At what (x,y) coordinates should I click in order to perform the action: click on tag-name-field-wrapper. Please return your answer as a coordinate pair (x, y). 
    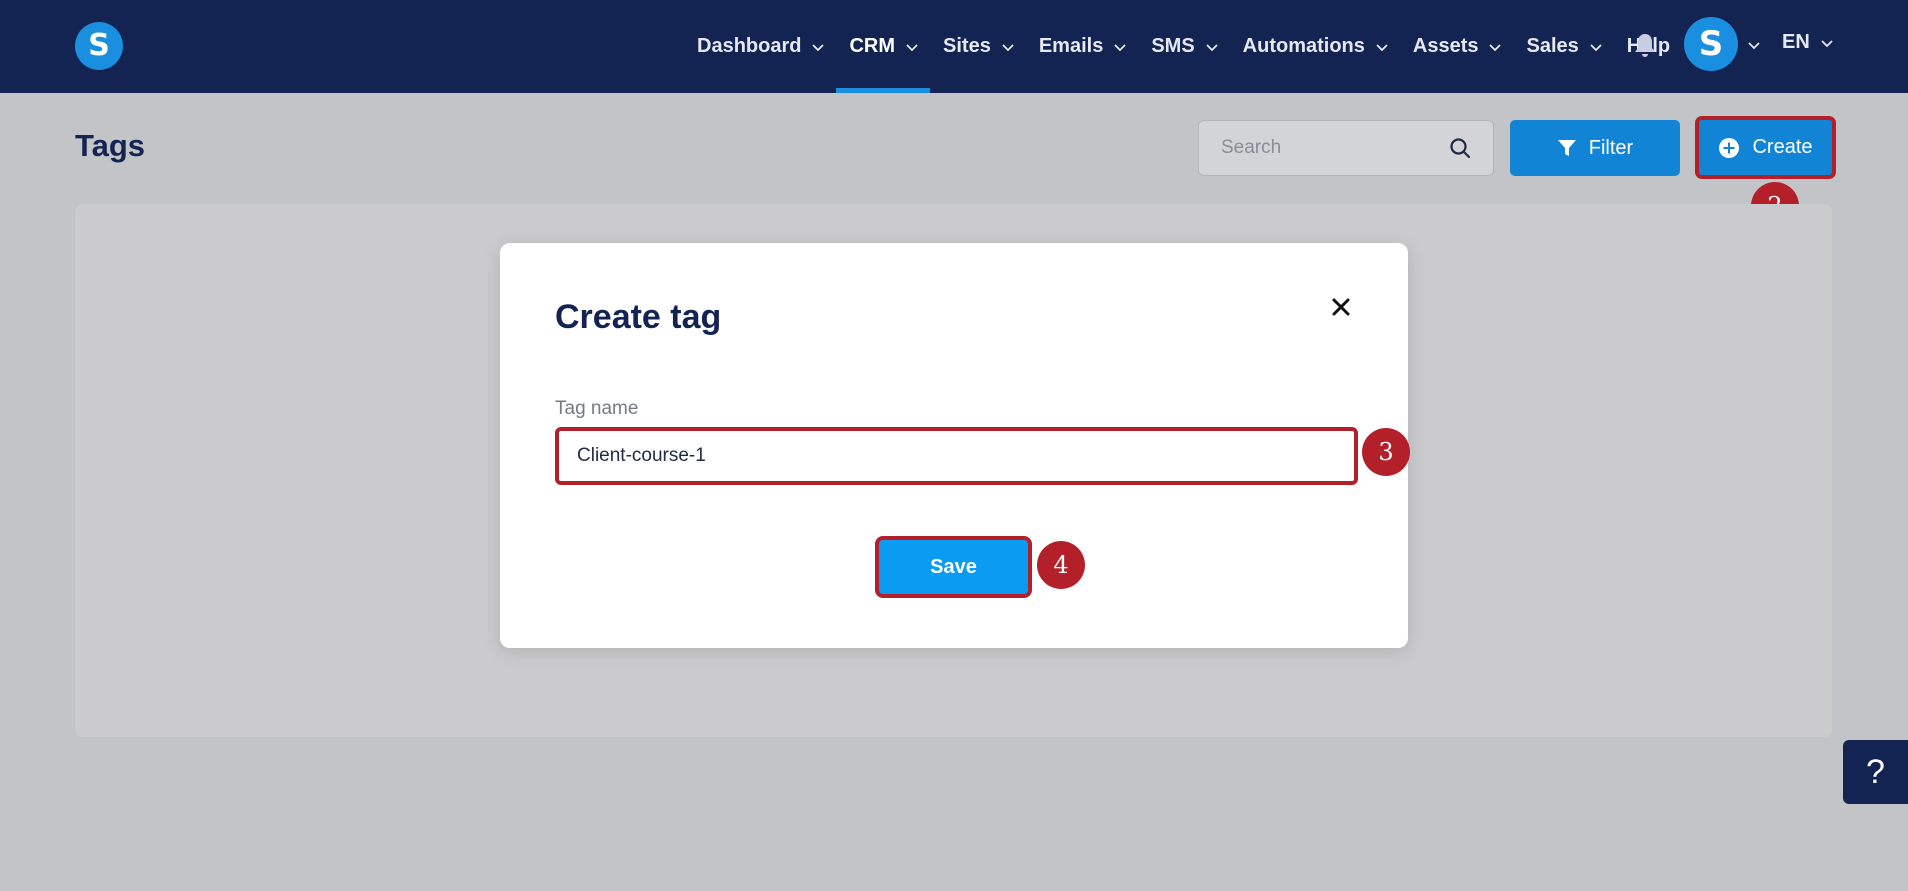
    Looking at the image, I should click on (956, 456).